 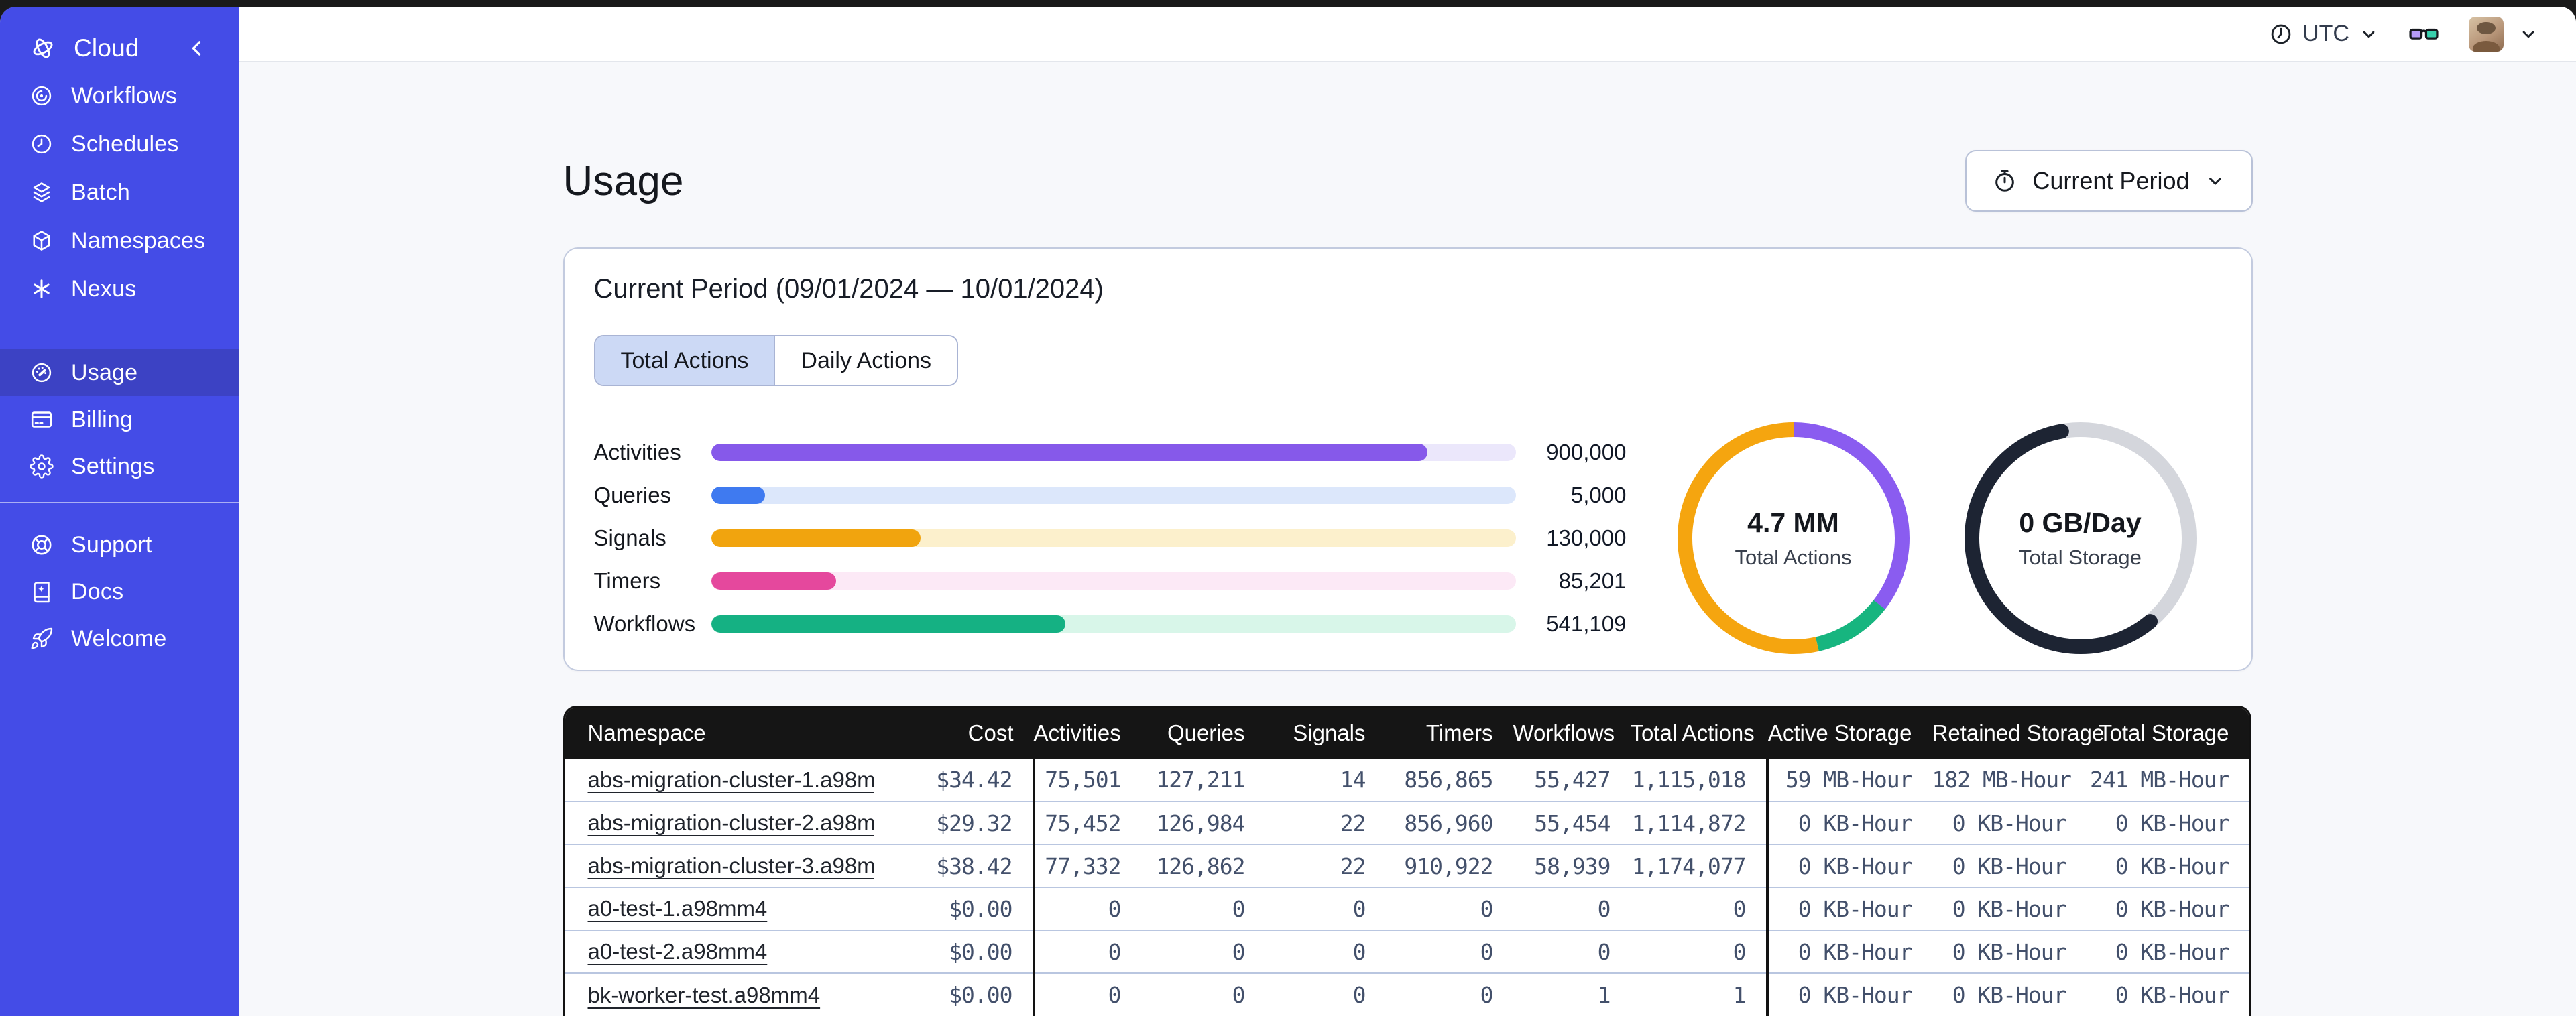 I want to click on sidebar-item-settings: Settings, so click(x=119, y=467).